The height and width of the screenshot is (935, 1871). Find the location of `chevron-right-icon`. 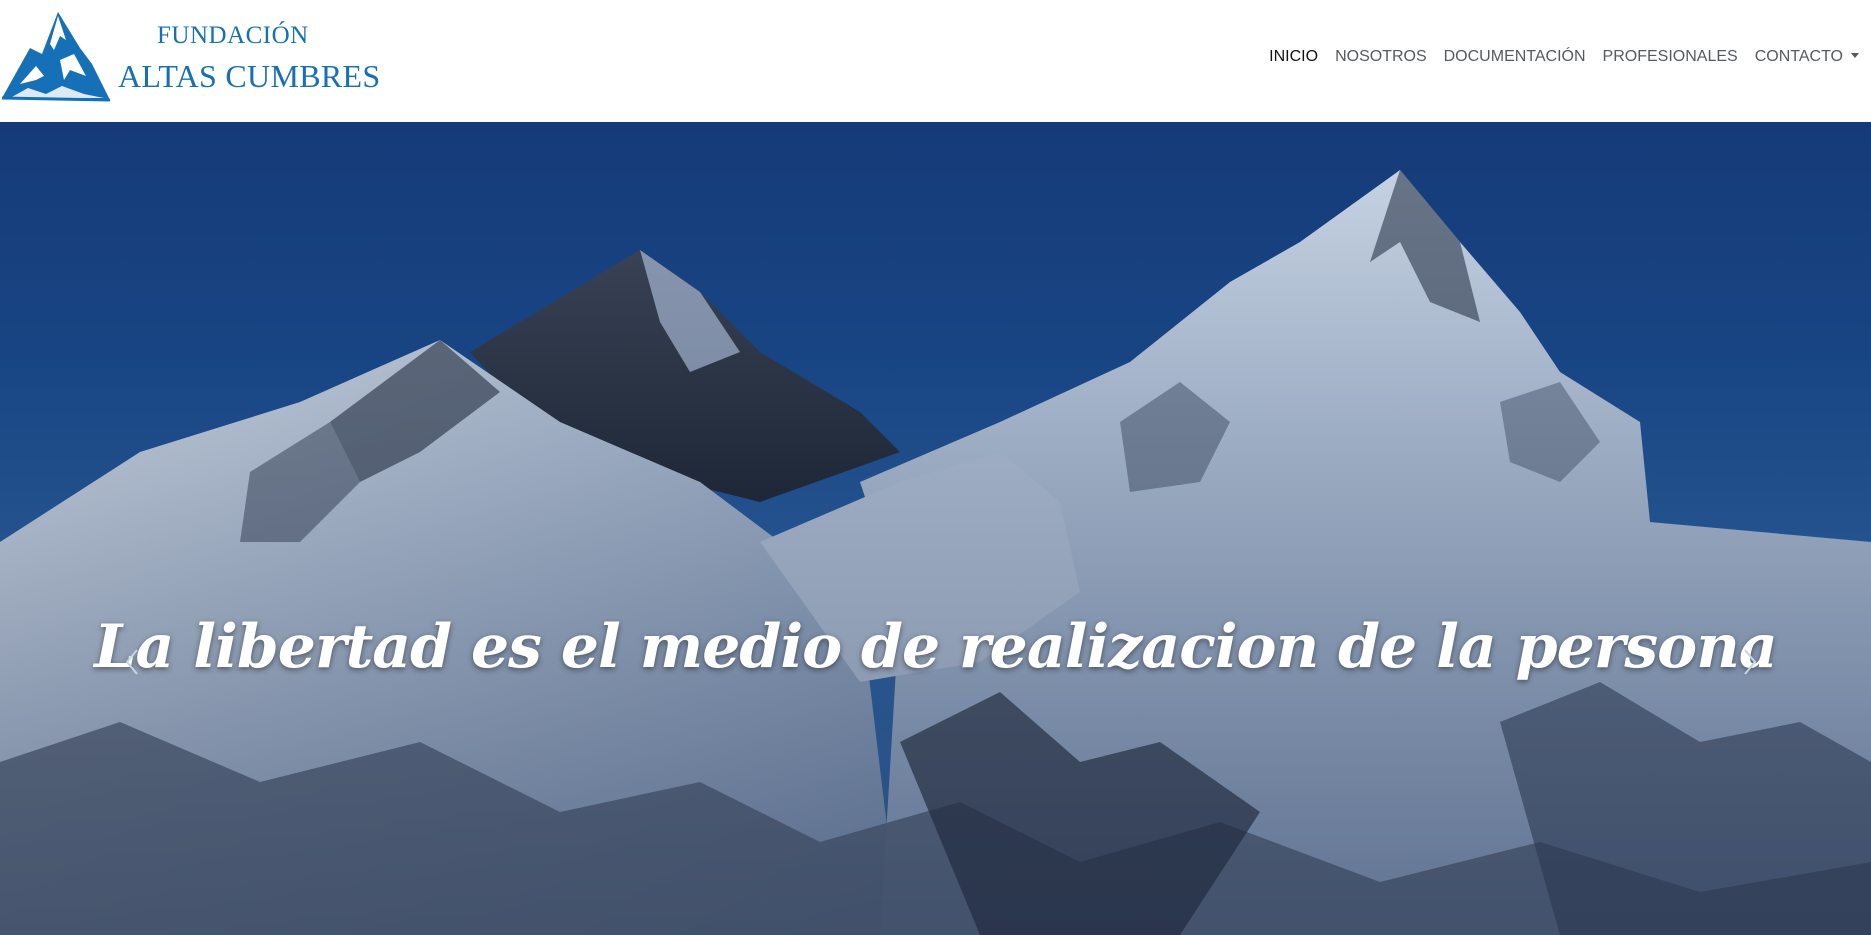

chevron-right-icon is located at coordinates (1750, 662).